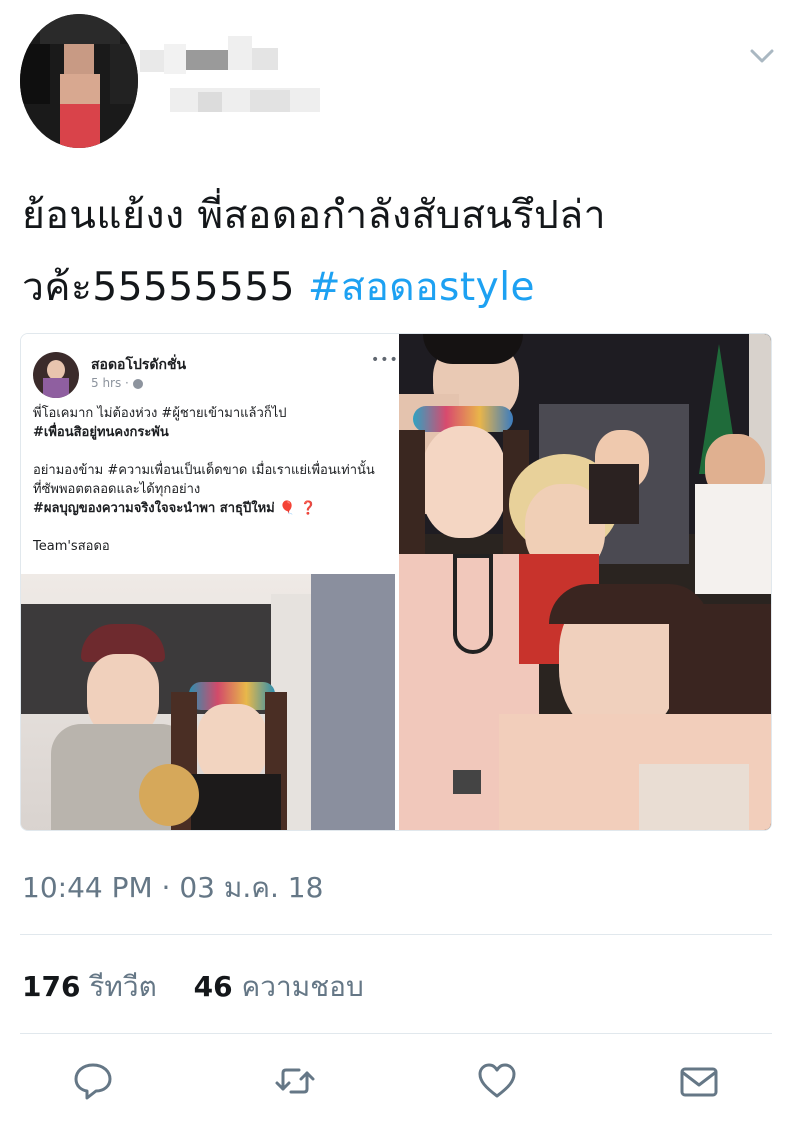 The image size is (800, 1143). Describe the element at coordinates (56, 375) in the screenshot. I see `fb-avatar` at that location.